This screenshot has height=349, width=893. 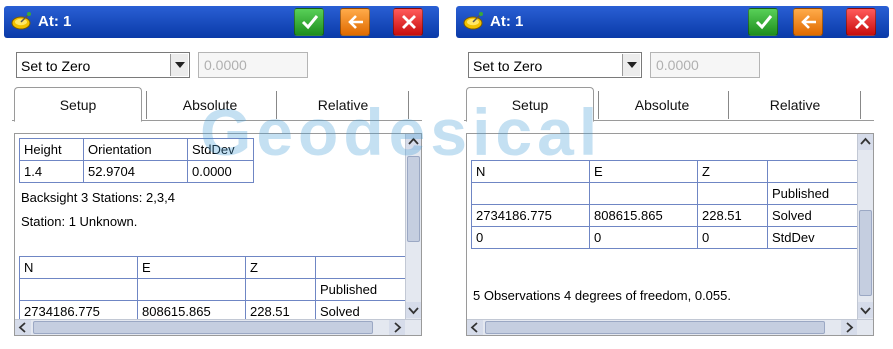 I want to click on table-cell: 0.0000, so click(x=220, y=171).